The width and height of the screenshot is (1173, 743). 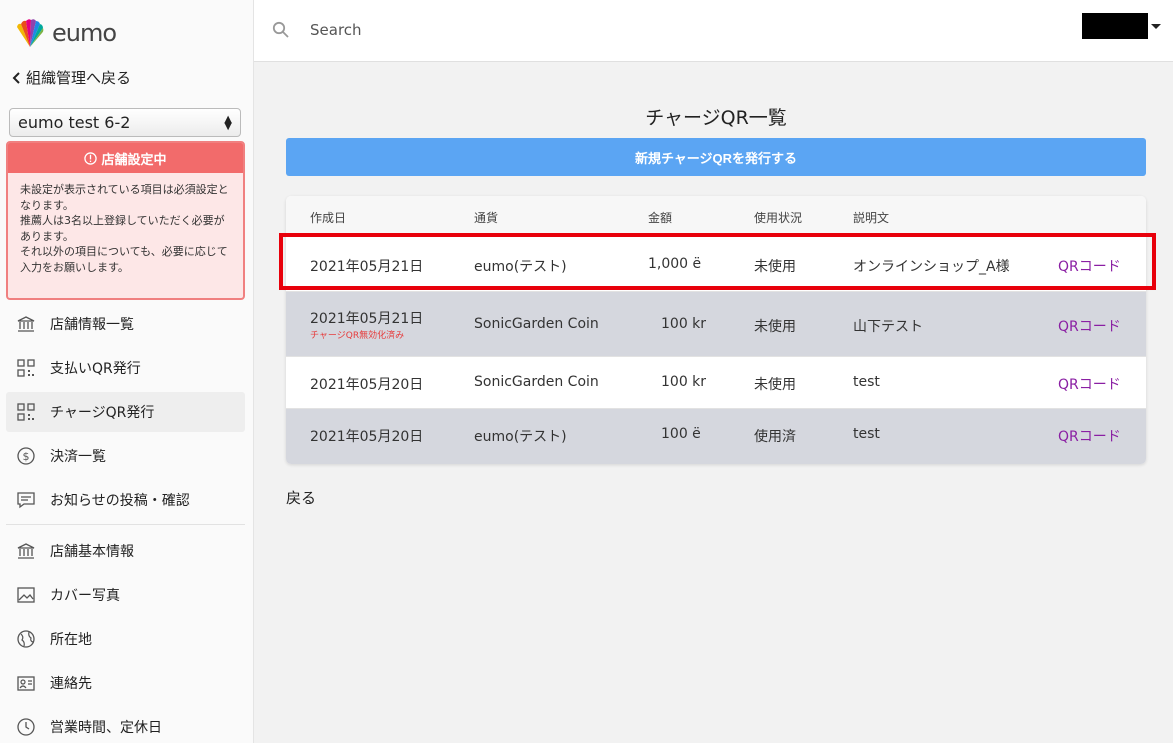 I want to click on sidebar-item-contact: 連絡先, so click(x=125, y=683).